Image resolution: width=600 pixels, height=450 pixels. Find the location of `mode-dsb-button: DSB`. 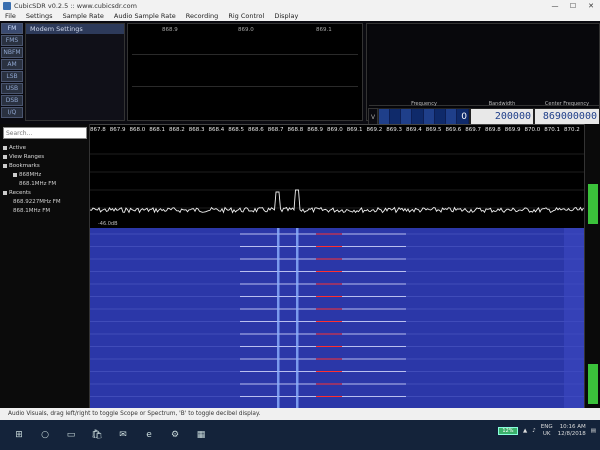

mode-dsb-button: DSB is located at coordinates (12, 100).